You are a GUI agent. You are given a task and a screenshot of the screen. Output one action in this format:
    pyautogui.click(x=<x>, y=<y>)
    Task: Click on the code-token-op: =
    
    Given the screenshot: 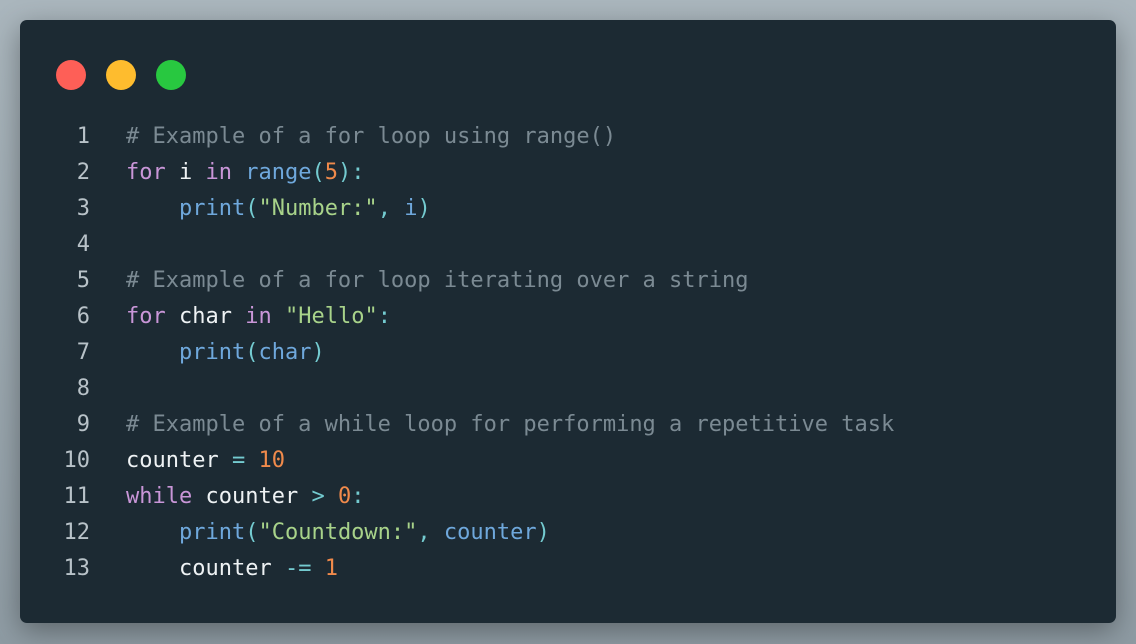 What is the action you would take?
    pyautogui.click(x=238, y=460)
    